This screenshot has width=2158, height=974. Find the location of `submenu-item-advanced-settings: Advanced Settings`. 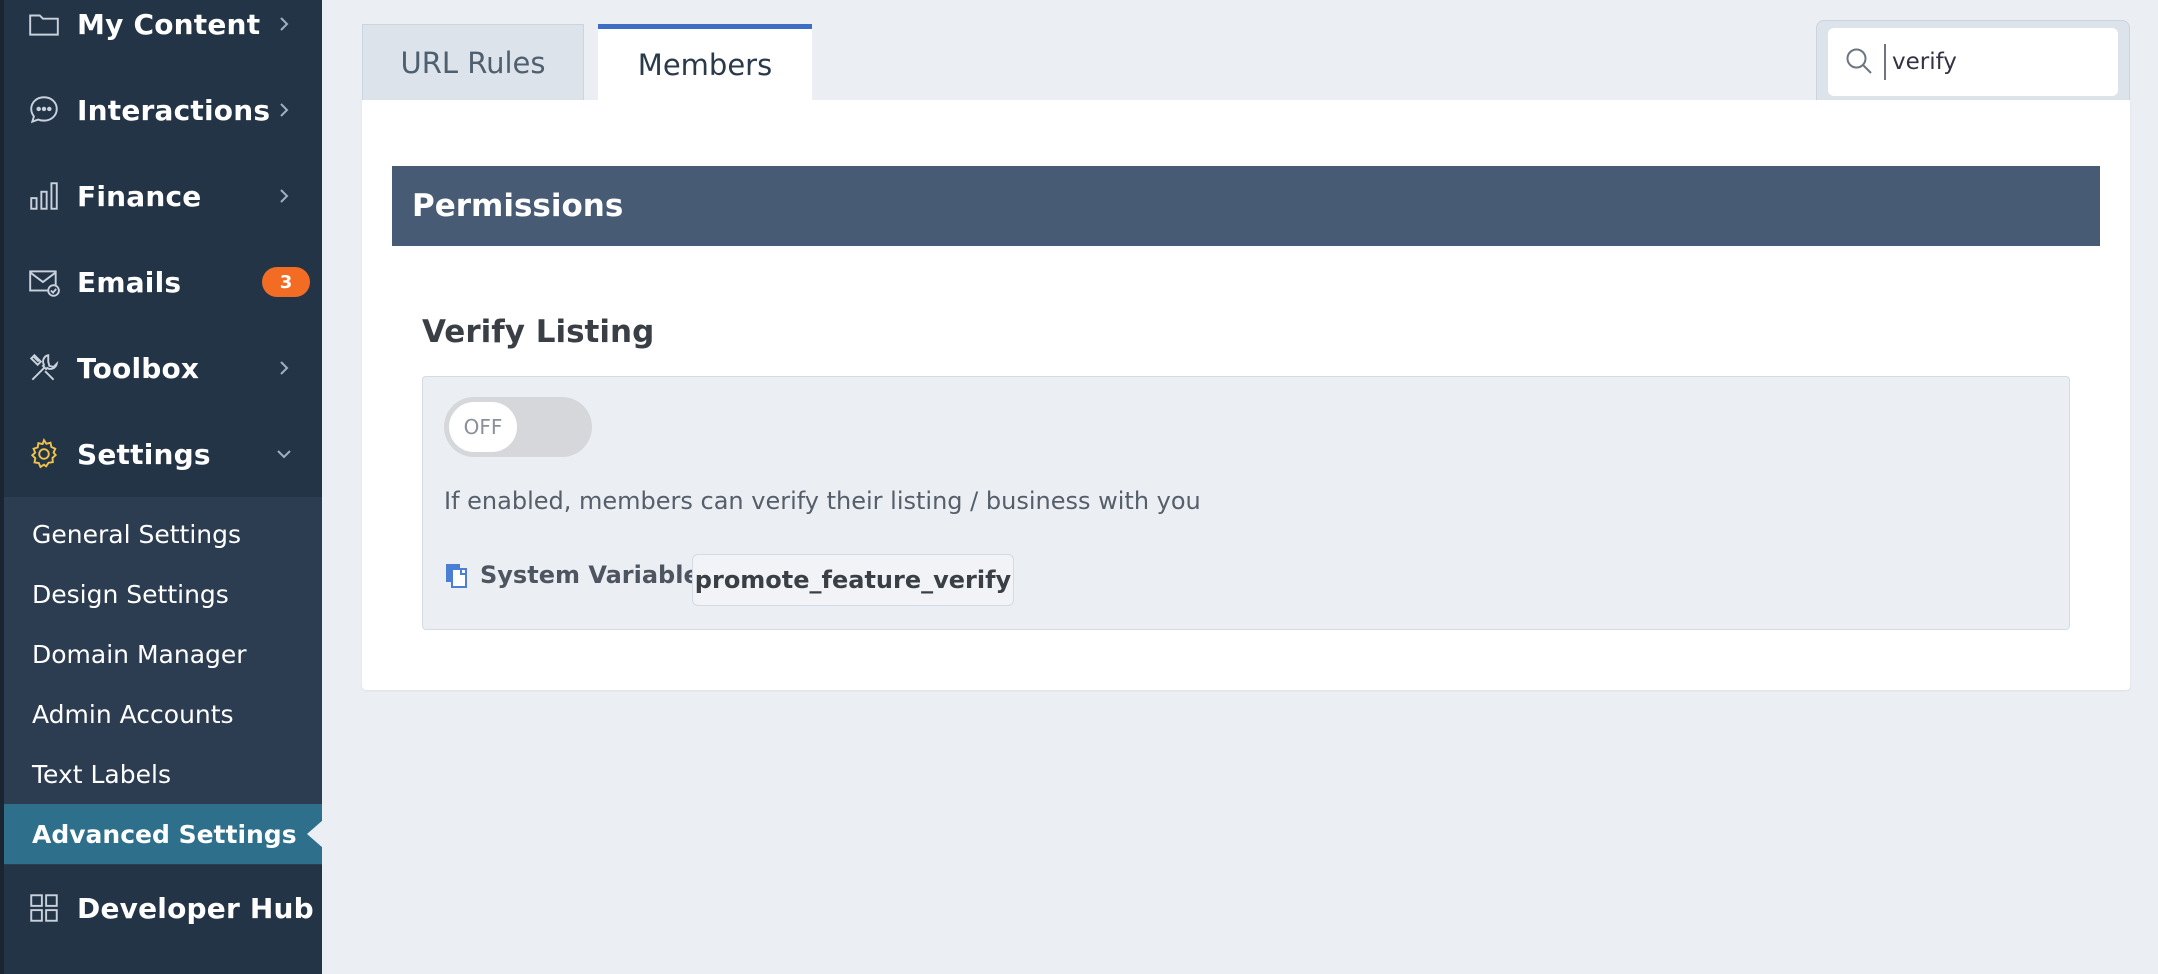

submenu-item-advanced-settings: Advanced Settings is located at coordinates (163, 834).